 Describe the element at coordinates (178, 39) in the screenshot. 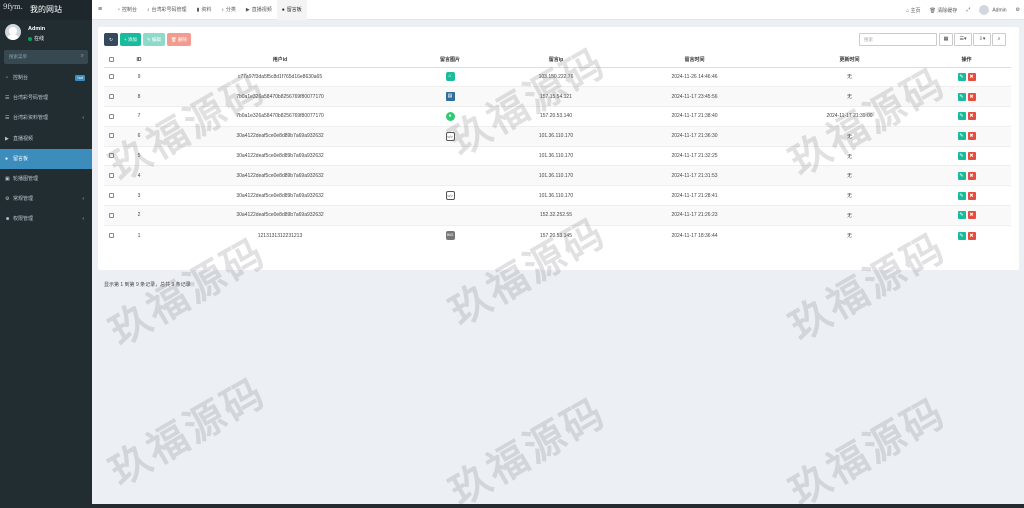

I see `delete-button: 🗑 删除` at that location.